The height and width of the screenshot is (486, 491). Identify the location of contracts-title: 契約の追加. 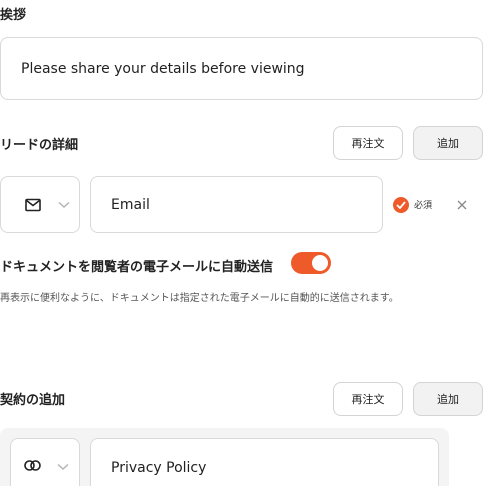
(33, 400).